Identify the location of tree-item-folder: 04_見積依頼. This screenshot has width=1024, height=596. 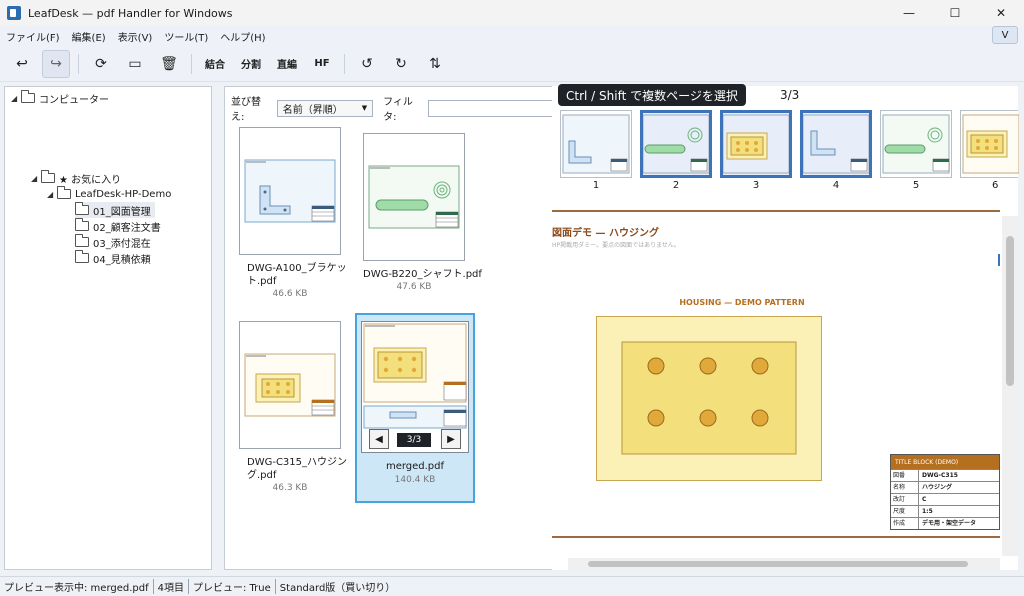
(113, 258).